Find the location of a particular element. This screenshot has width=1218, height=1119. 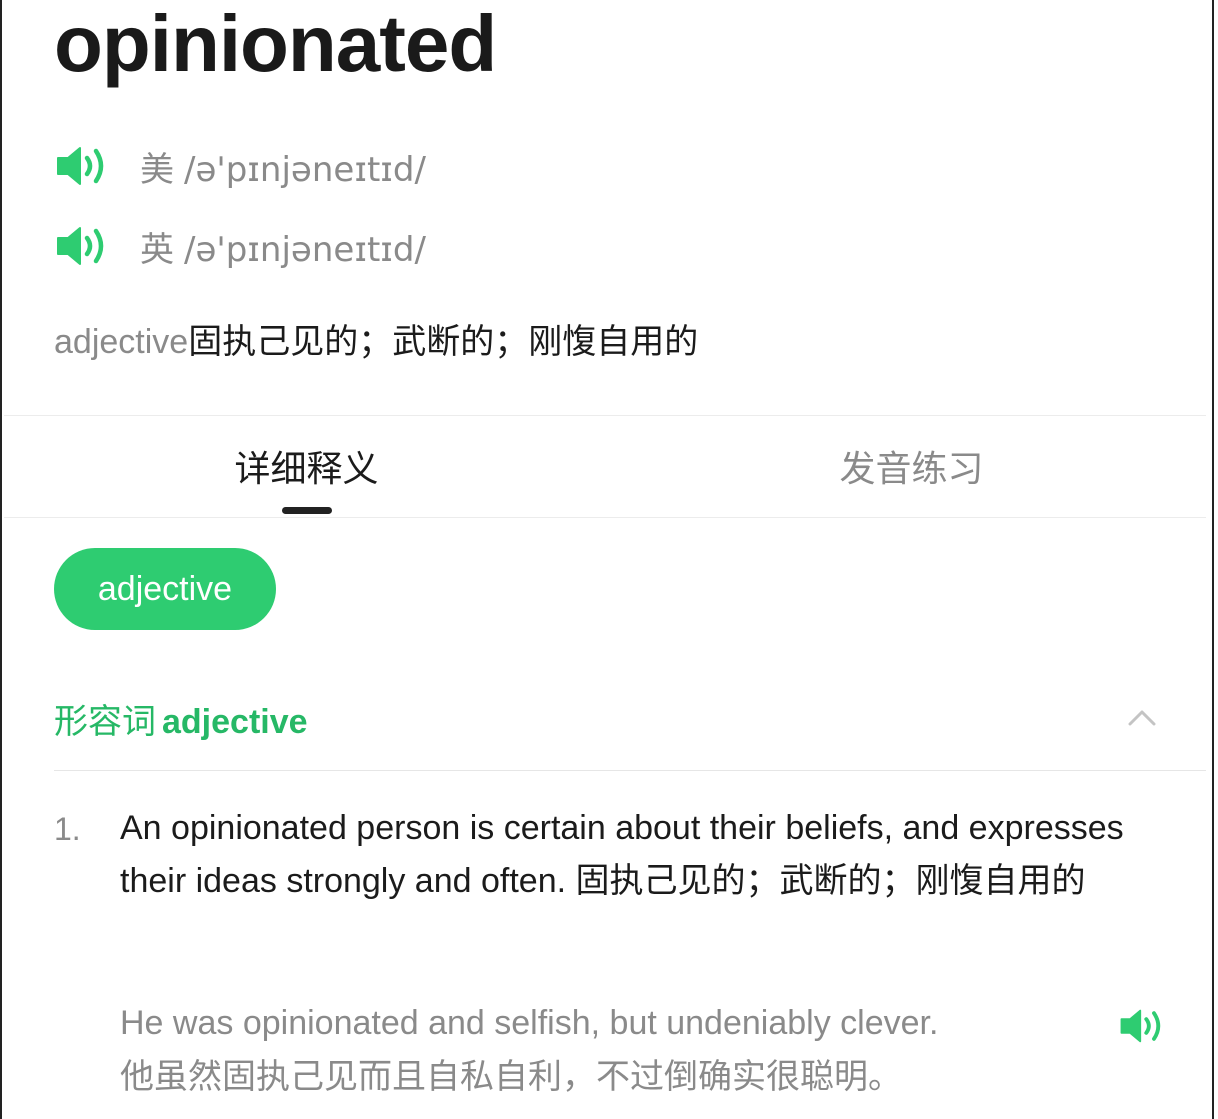

tab-pronunciation-practice: 发音练习 is located at coordinates (911, 466).